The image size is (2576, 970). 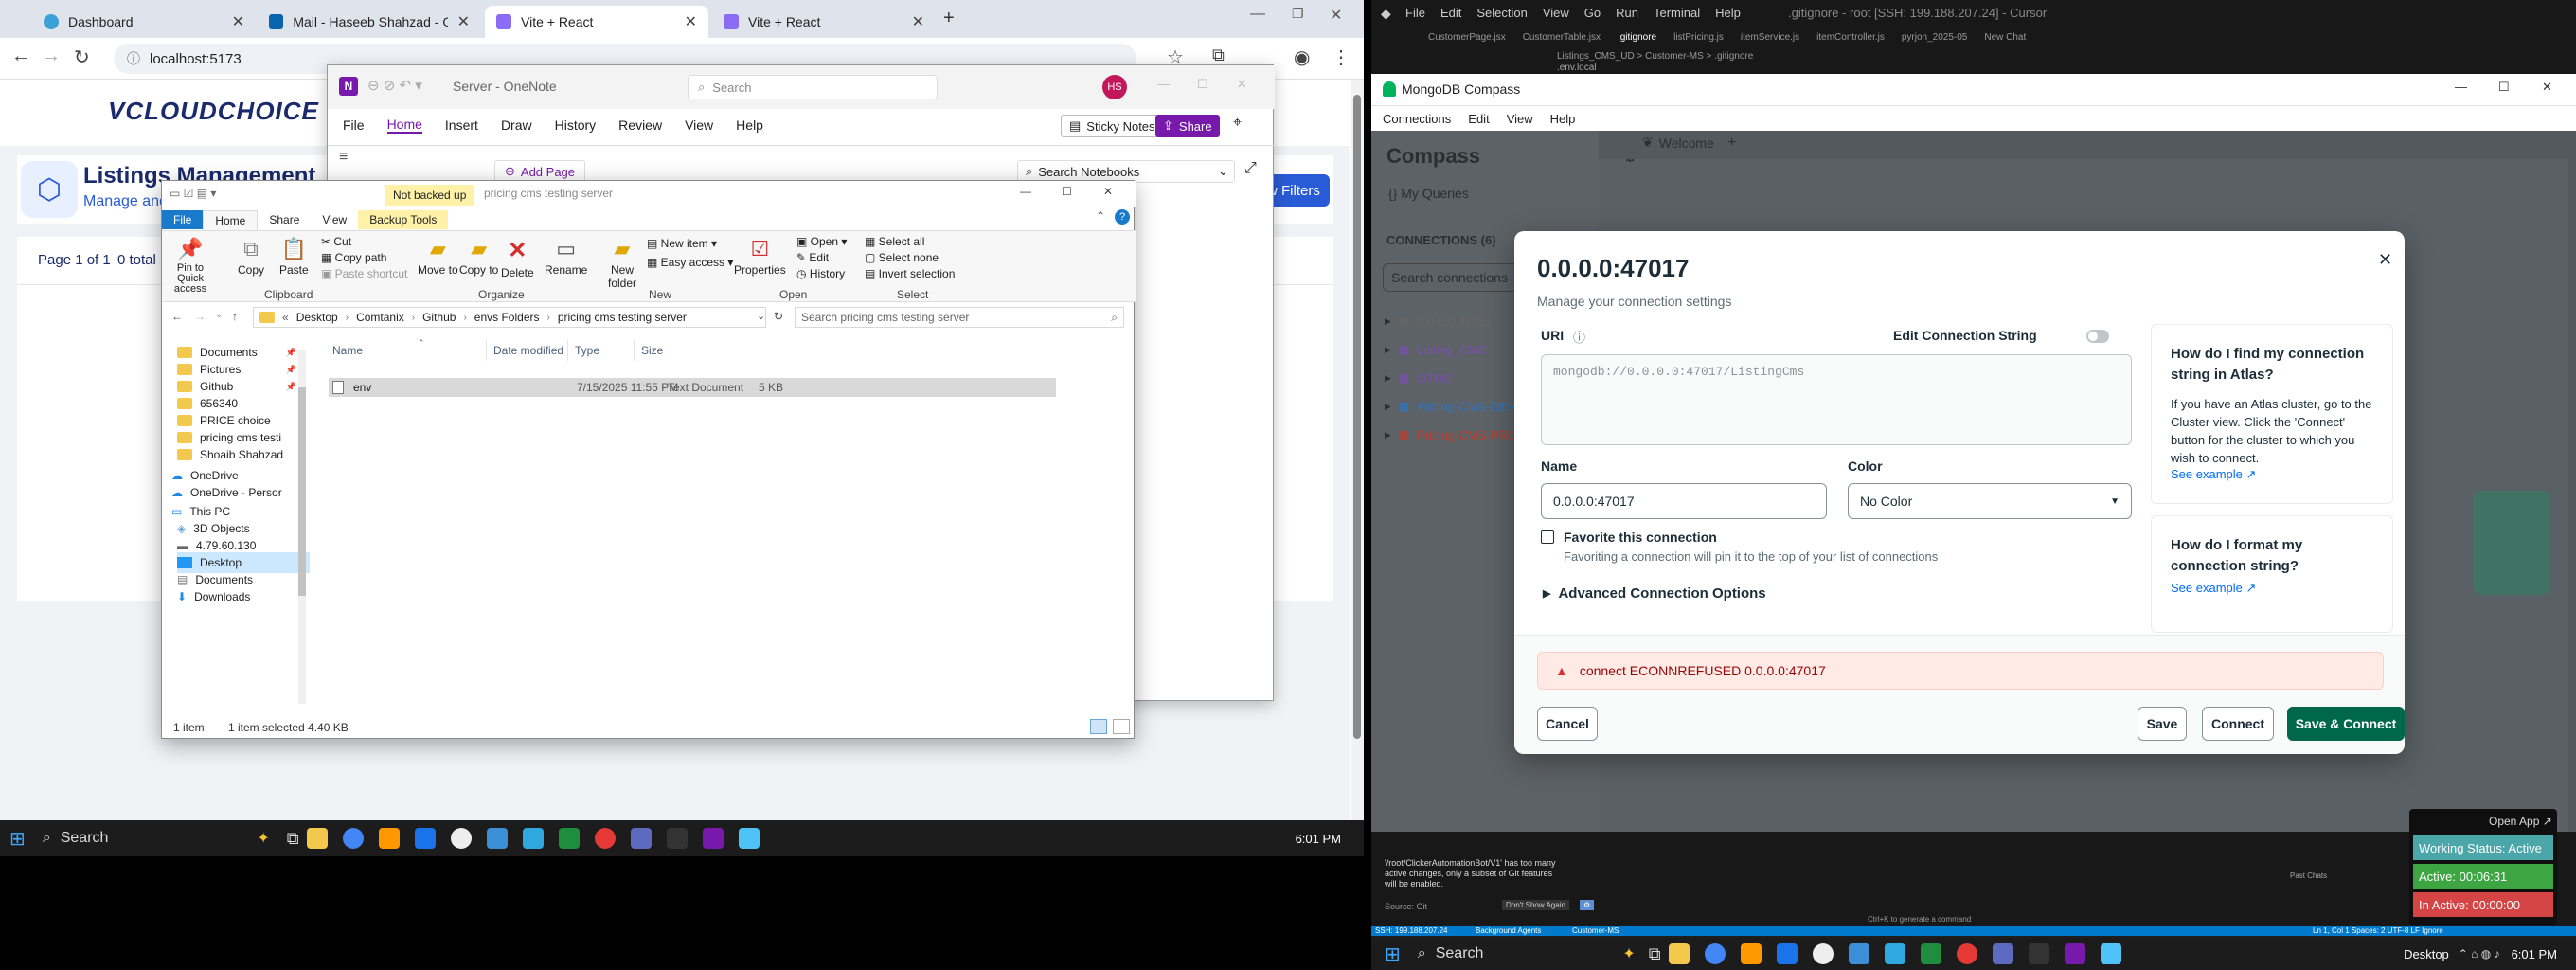 What do you see at coordinates (910, 257) in the screenshot?
I see `select-none-button: ▢ Select none` at bounding box center [910, 257].